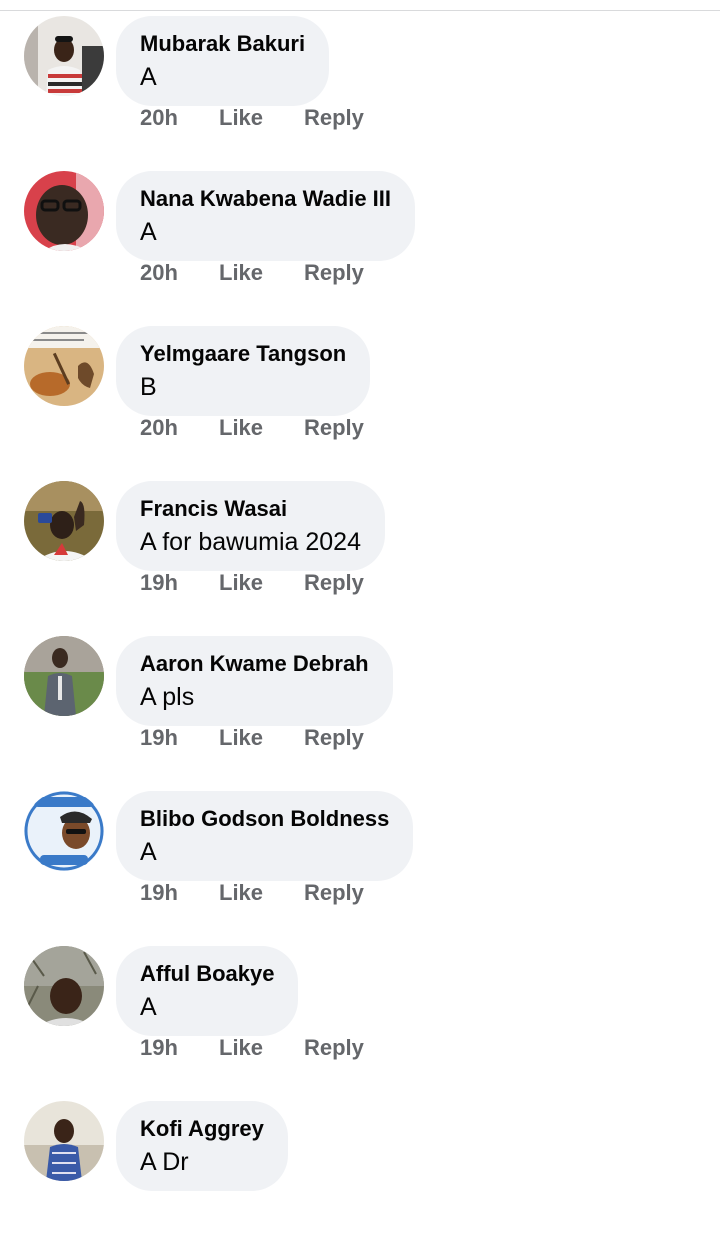 Image resolution: width=720 pixels, height=1240 pixels. What do you see at coordinates (250, 526) in the screenshot?
I see `comment-bubble: Francis Wasai A for bawumia 2024` at bounding box center [250, 526].